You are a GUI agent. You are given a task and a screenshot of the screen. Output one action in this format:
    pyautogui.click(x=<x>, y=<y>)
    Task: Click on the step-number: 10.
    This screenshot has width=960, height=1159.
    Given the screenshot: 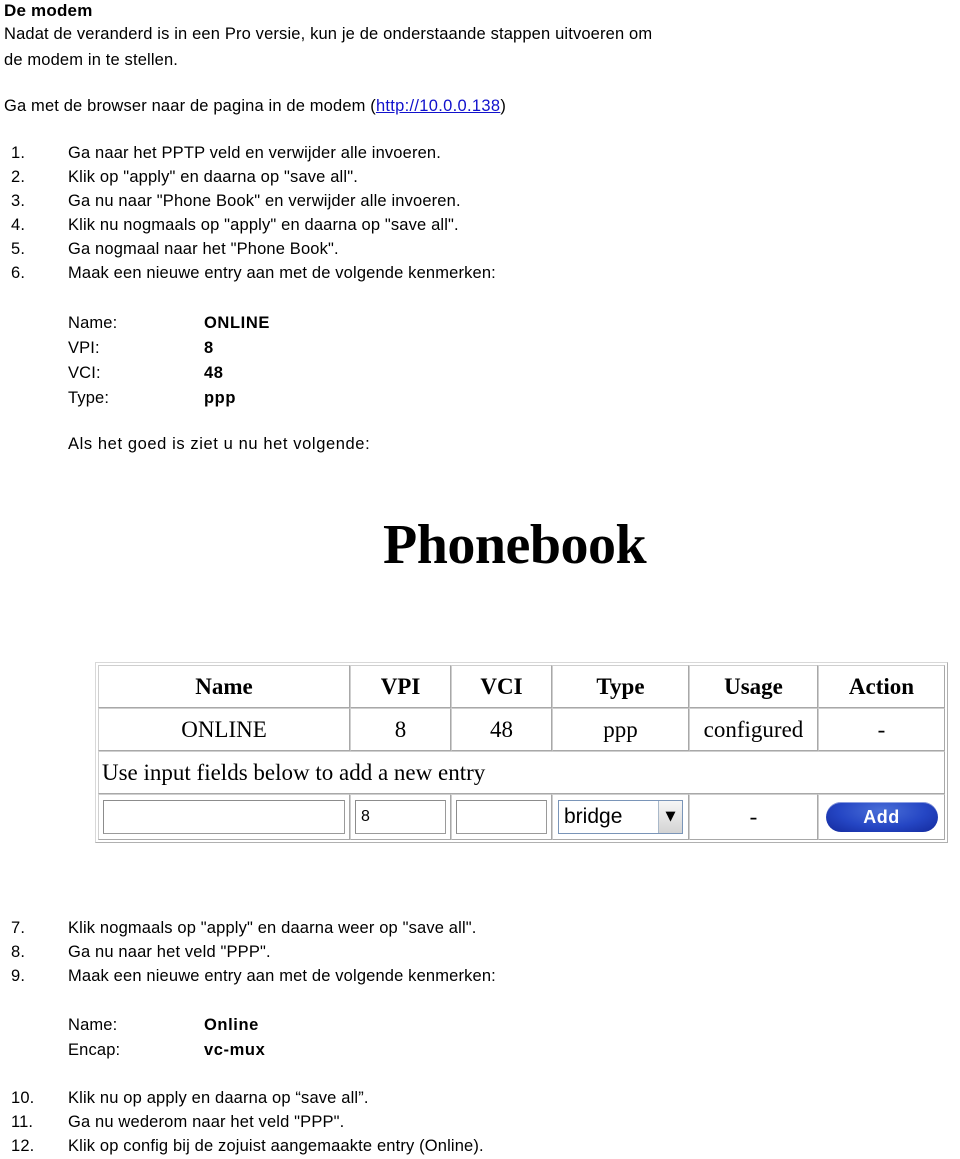 What is the action you would take?
    pyautogui.click(x=23, y=1098)
    